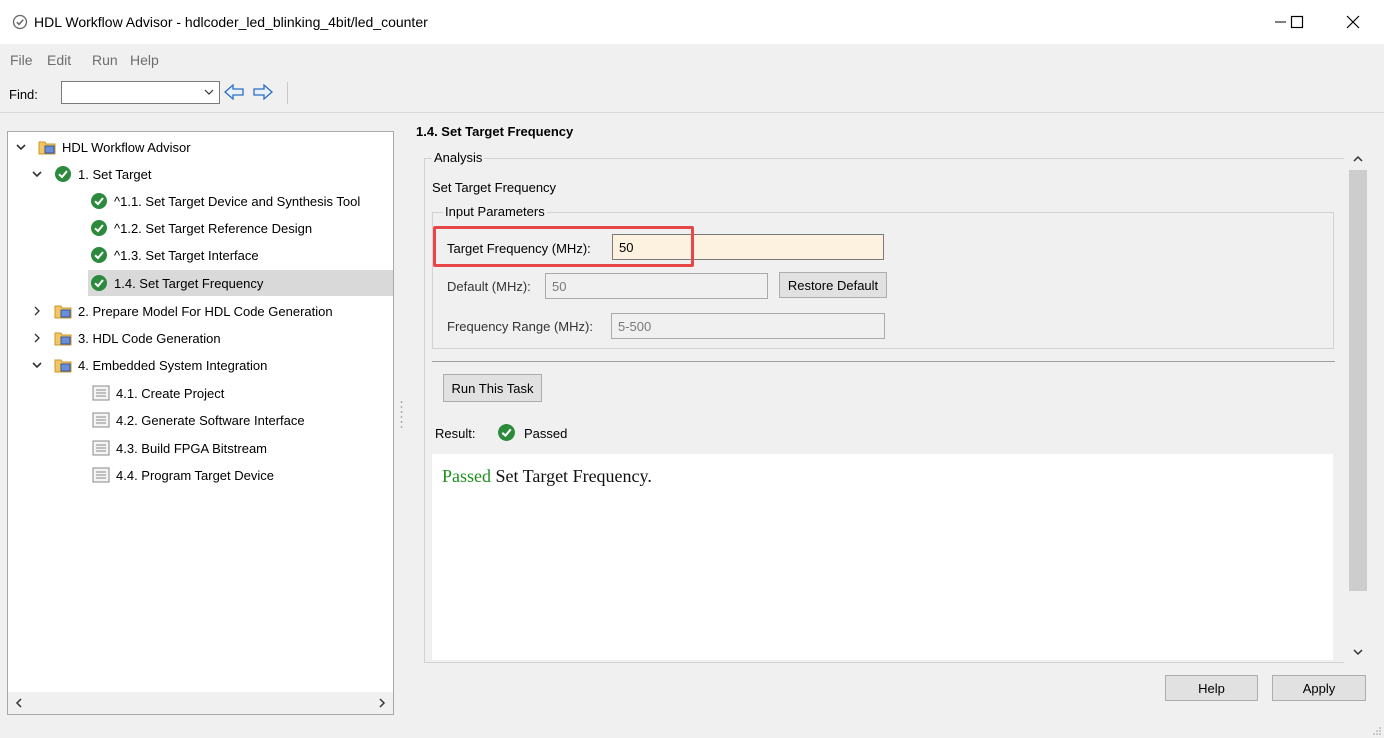 The width and height of the screenshot is (1384, 738). I want to click on tree-item-embedded-system: 4. Embedded System Integration, so click(200, 365).